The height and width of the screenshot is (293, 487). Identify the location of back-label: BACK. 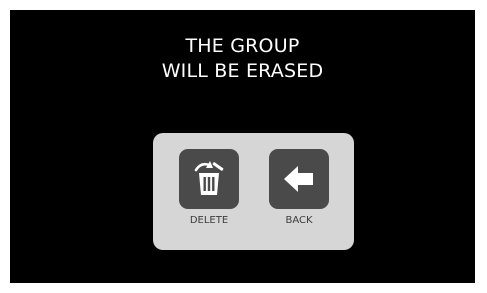
(299, 220).